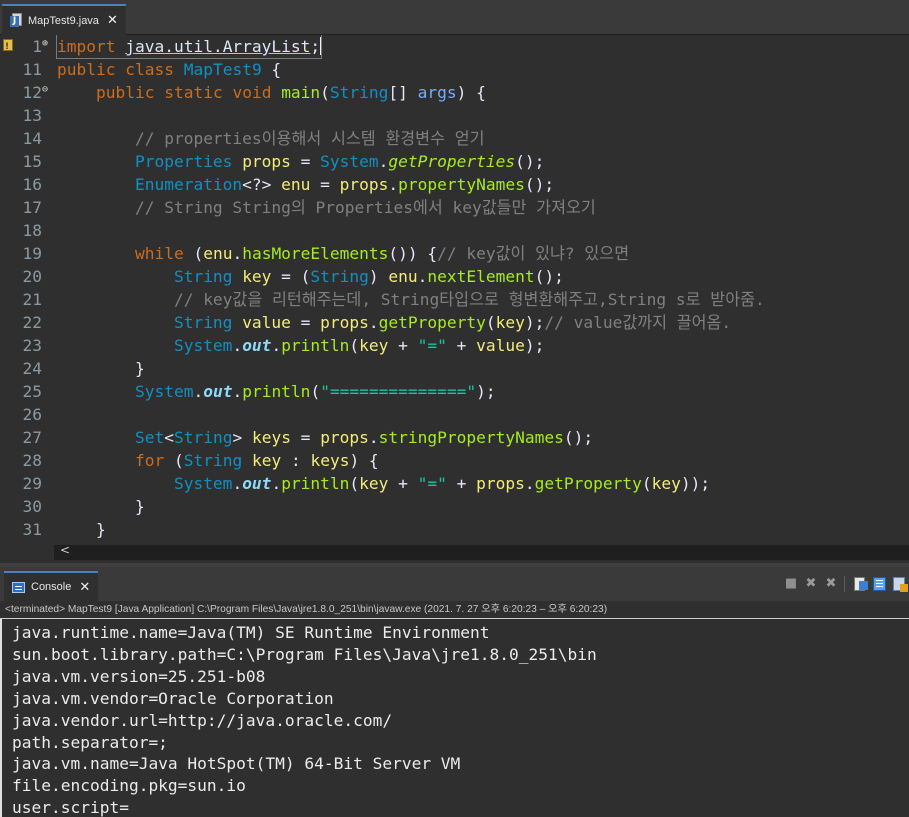 The image size is (909, 817). I want to click on scrollbar-thumb, so click(489, 552).